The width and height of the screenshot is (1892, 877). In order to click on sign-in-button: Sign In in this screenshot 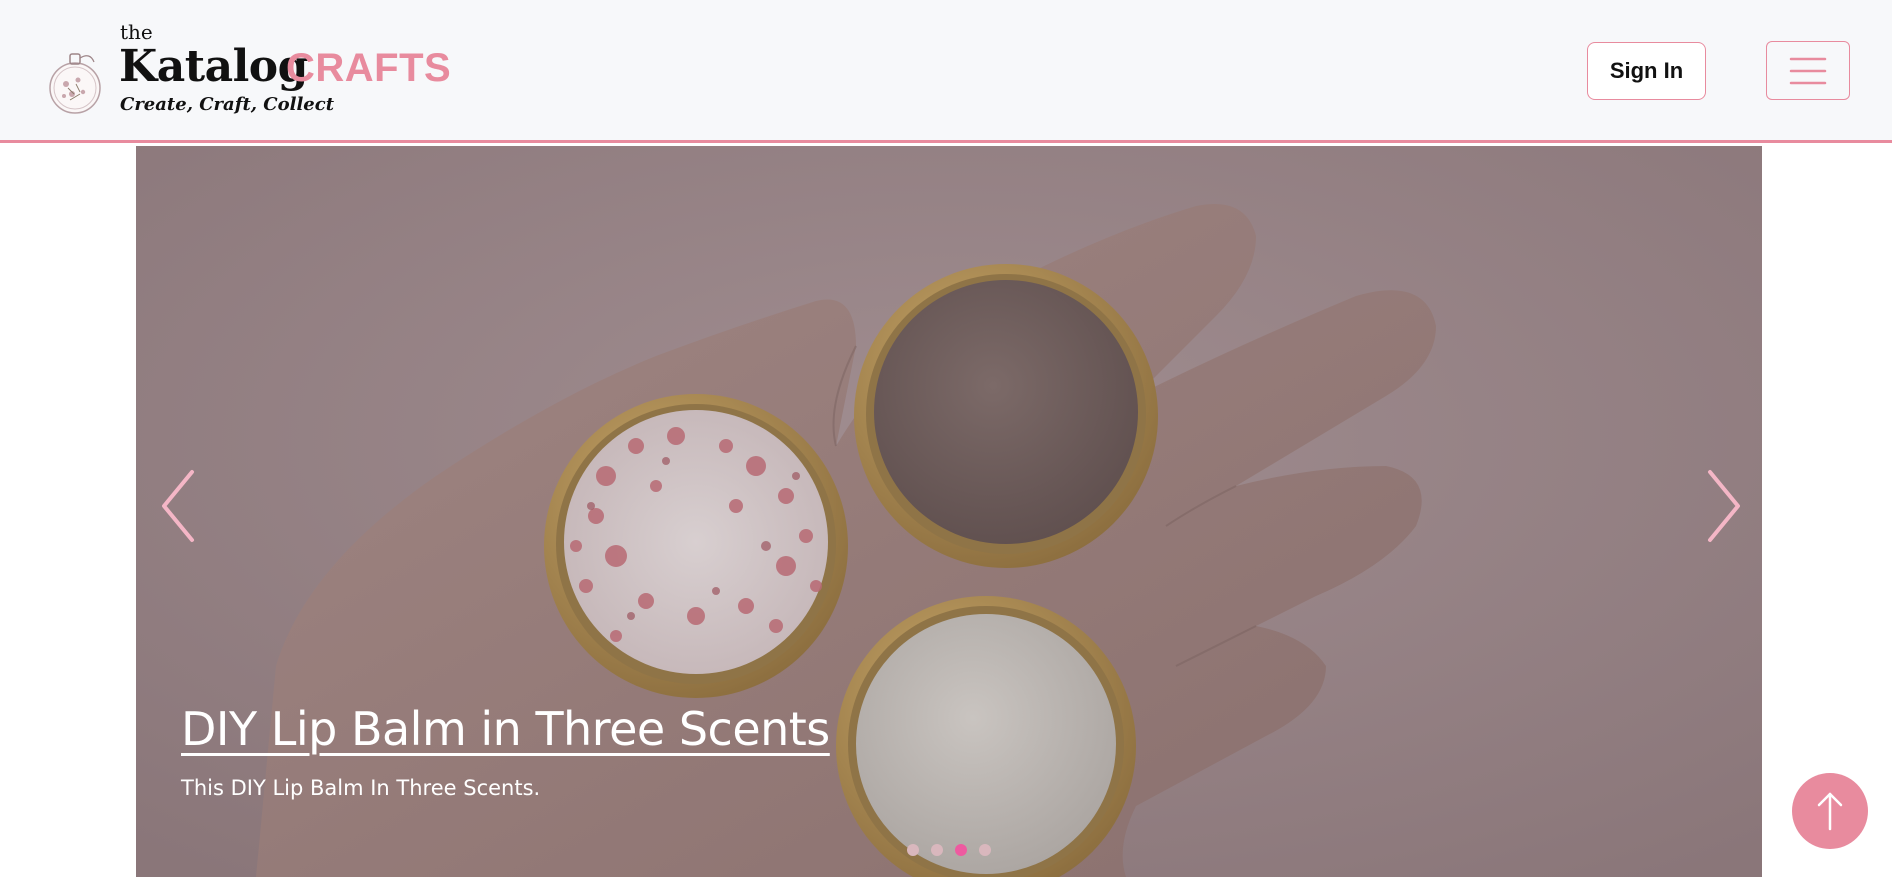, I will do `click(1646, 71)`.